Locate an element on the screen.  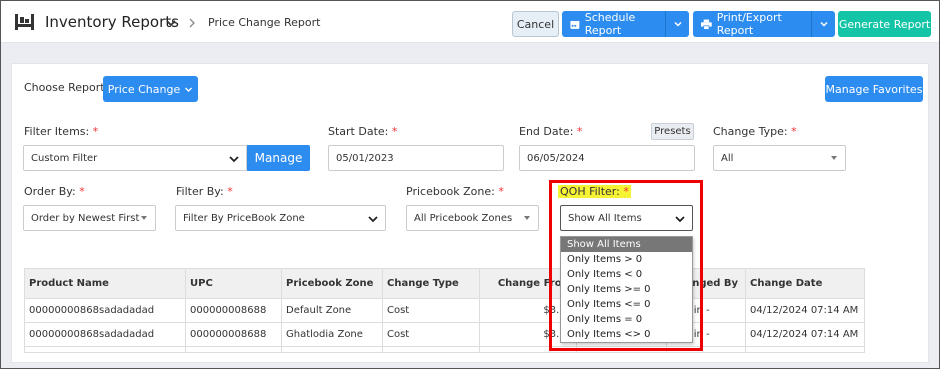
chevron-right-icon is located at coordinates (192, 23).